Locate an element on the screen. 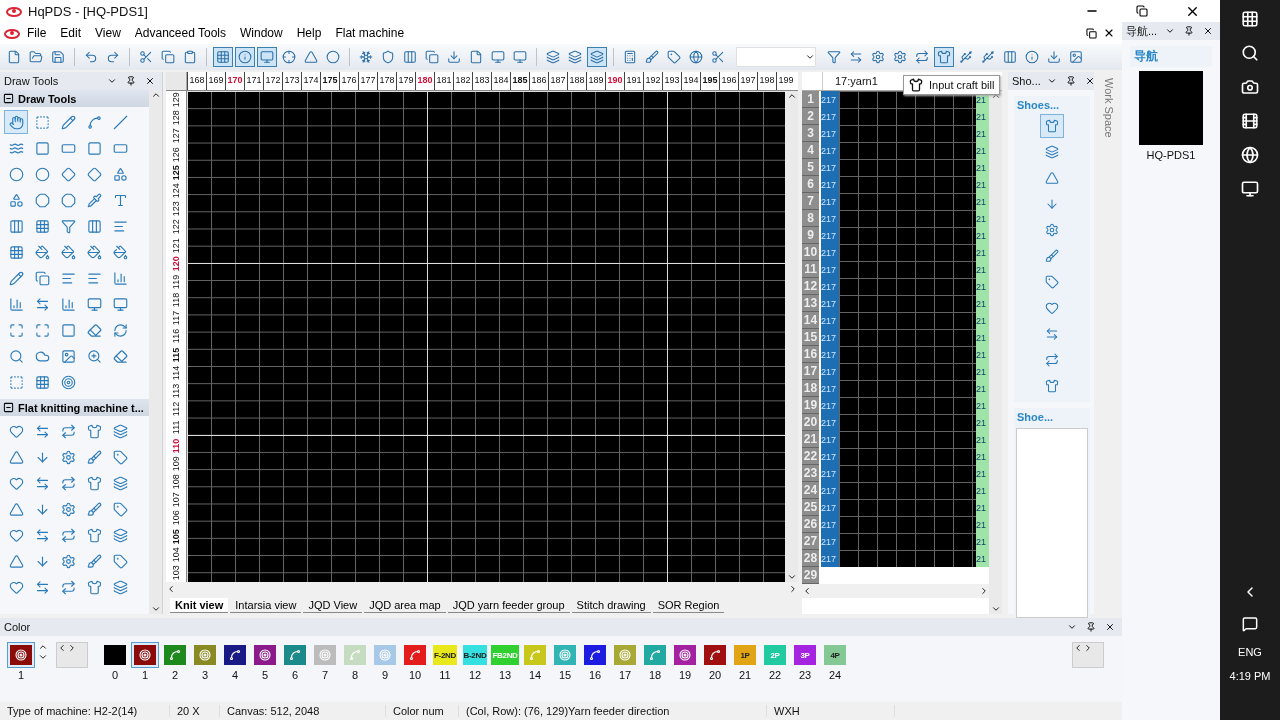 Image resolution: width=1280 pixels, height=720 pixels. ruler-number: 124 is located at coordinates (176, 191).